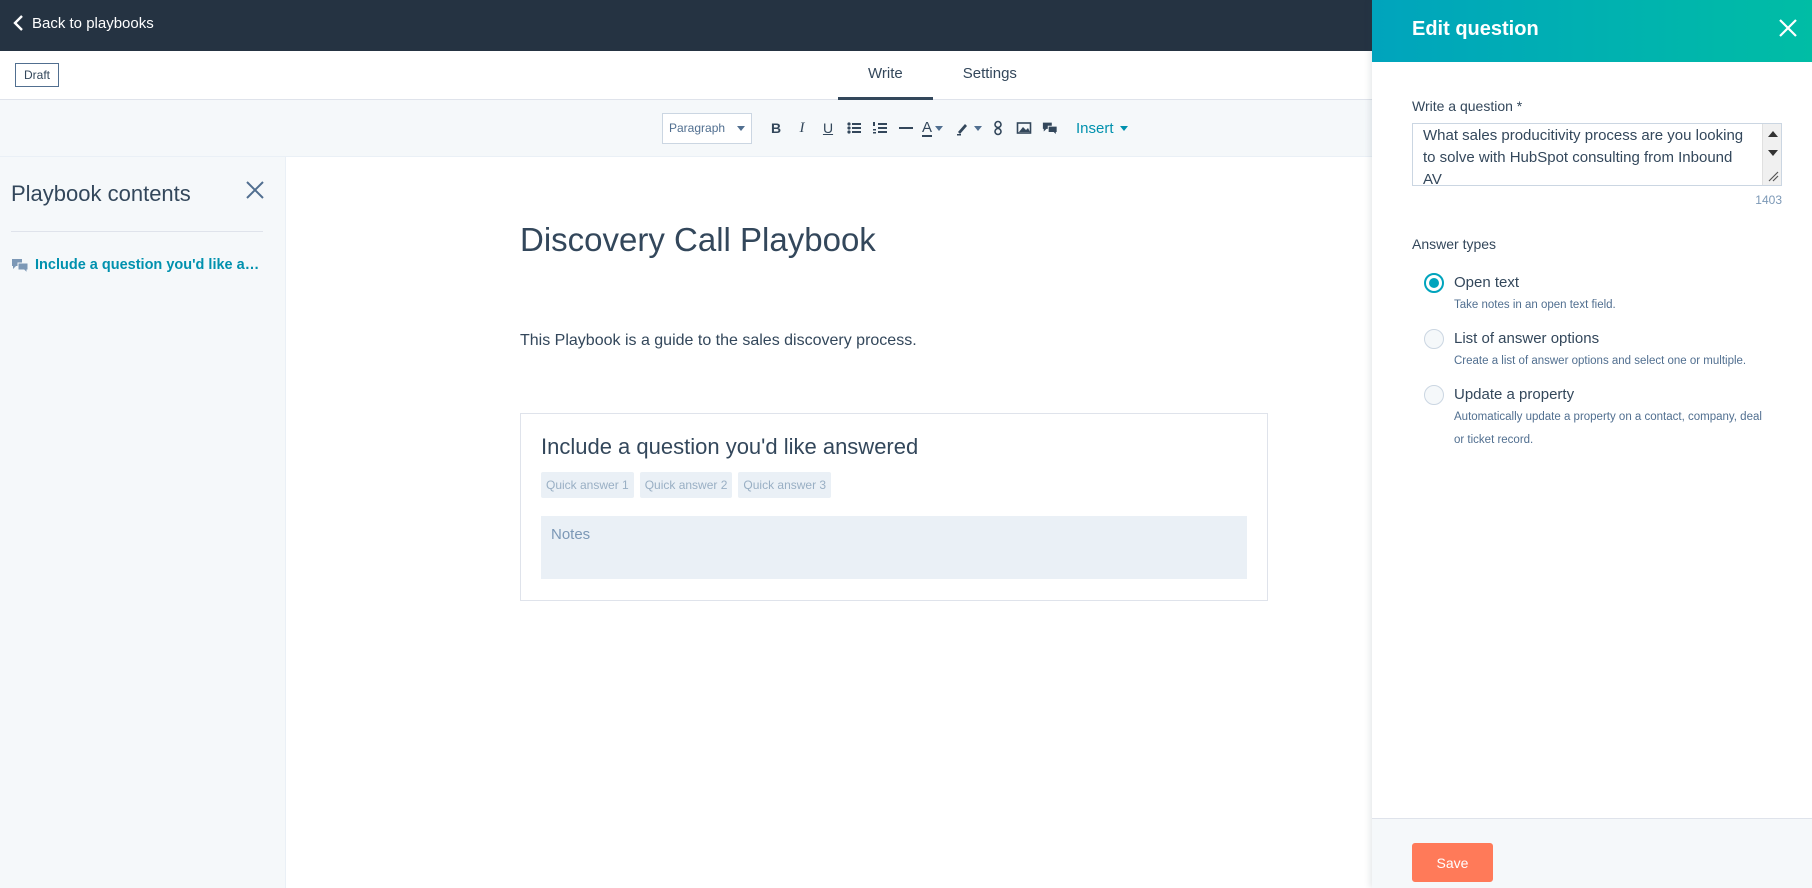 This screenshot has height=888, width=1812. What do you see at coordinates (1452, 862) in the screenshot?
I see `save-button: Save` at bounding box center [1452, 862].